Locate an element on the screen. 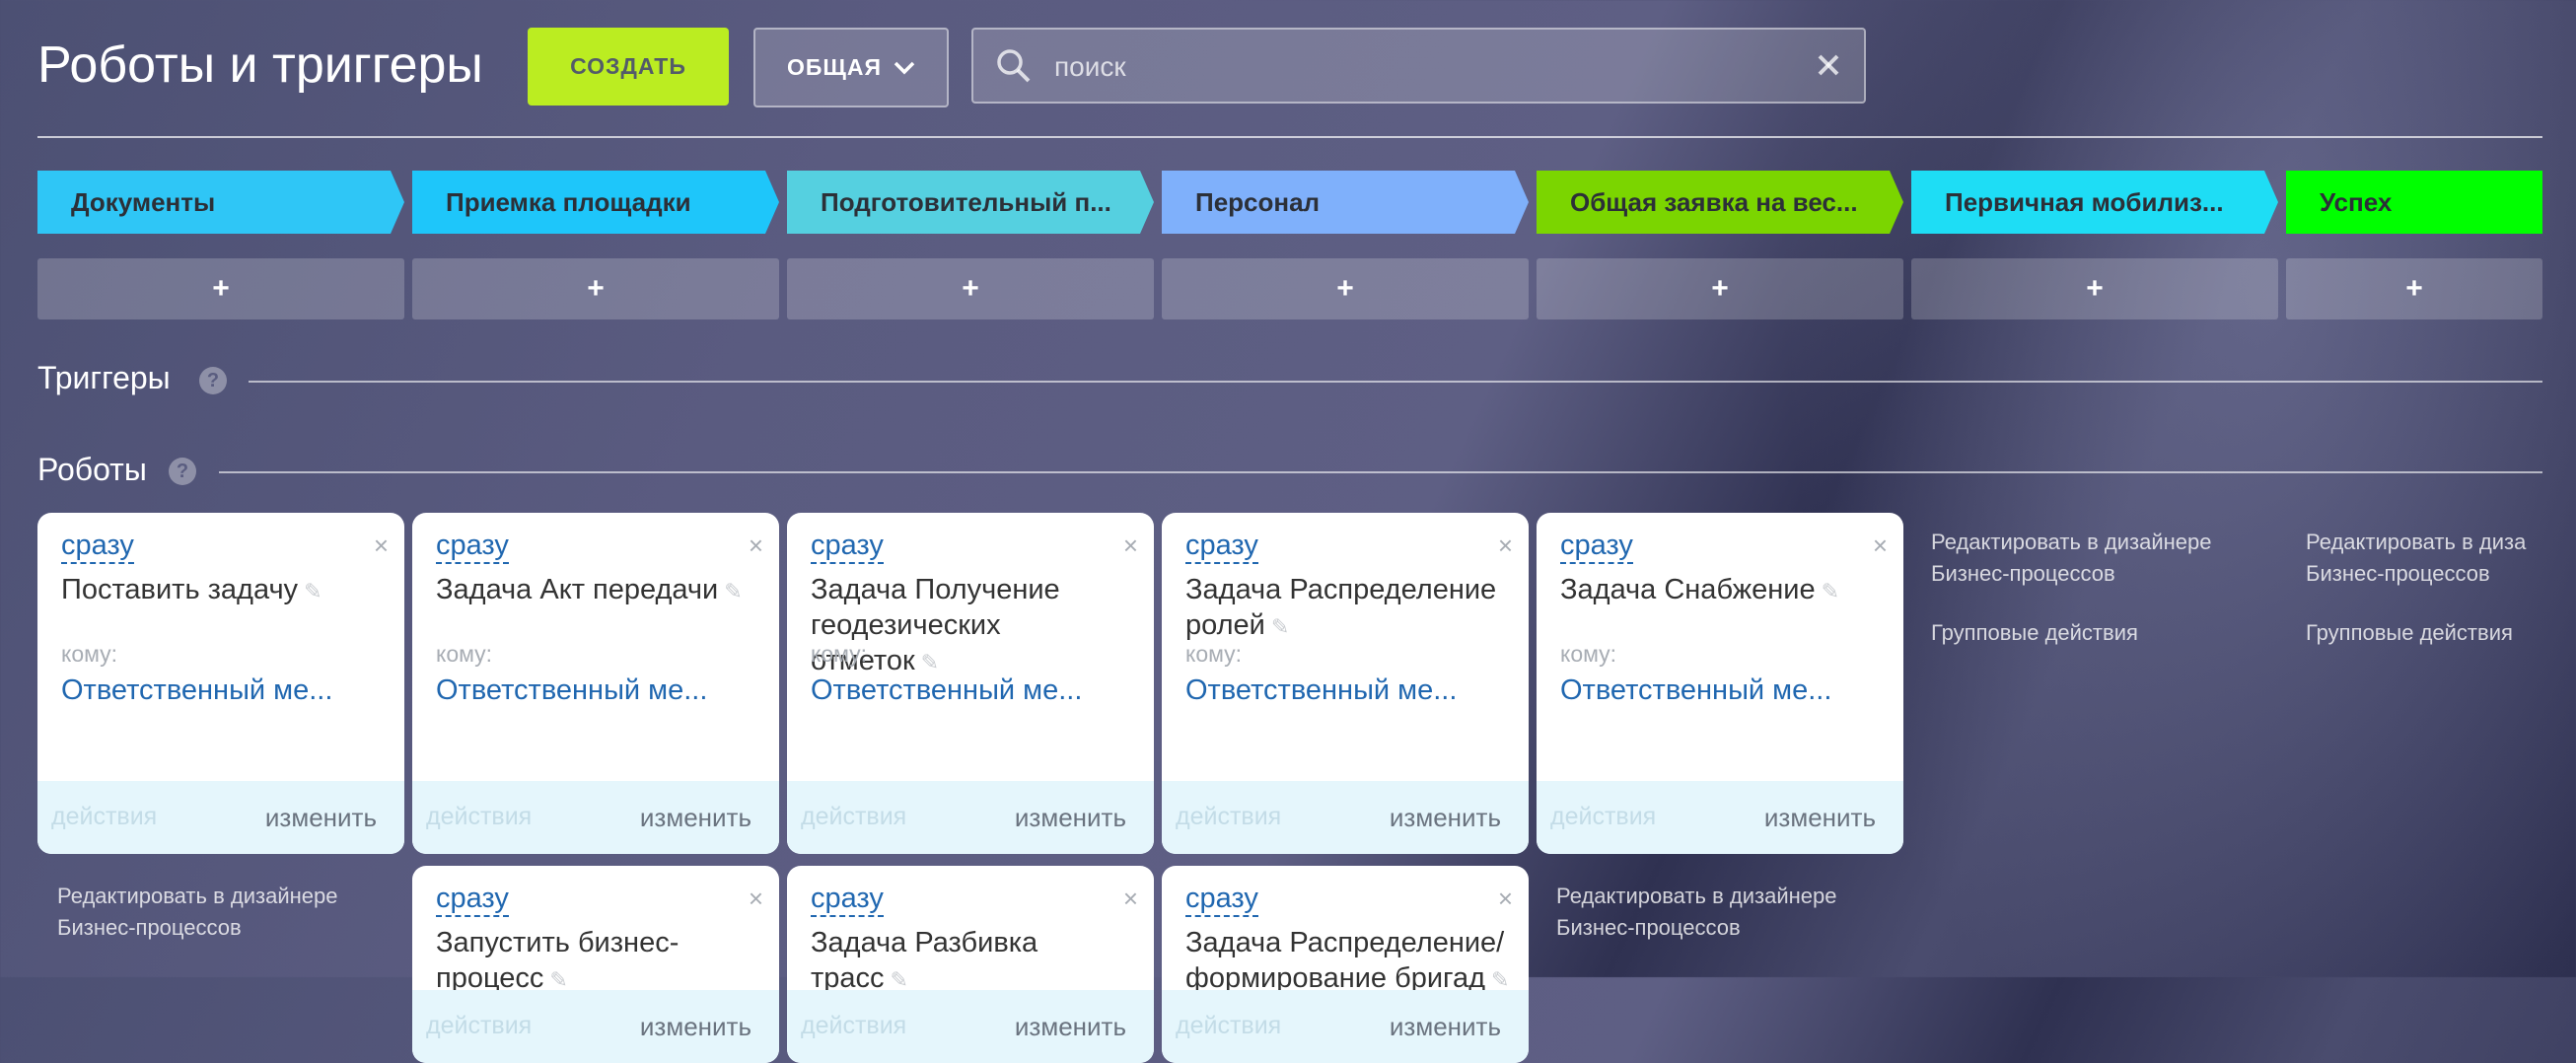  robot-name: Запустить бизнес-процесс ✎ is located at coordinates (598, 961).